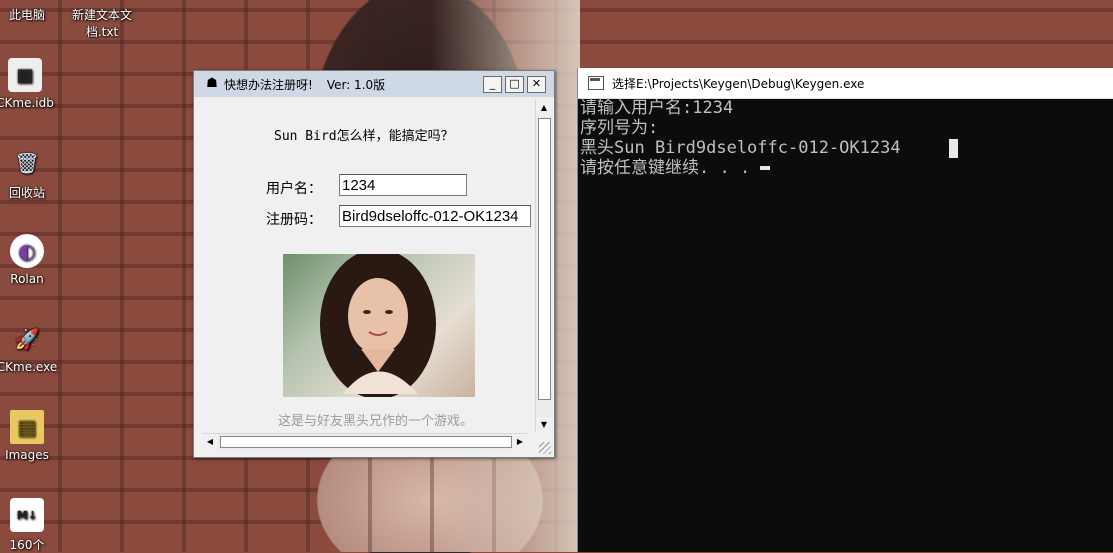 The width and height of the screenshot is (1113, 553). What do you see at coordinates (27, 515) in the screenshot?
I see `markdown-file-icon: M↓` at bounding box center [27, 515].